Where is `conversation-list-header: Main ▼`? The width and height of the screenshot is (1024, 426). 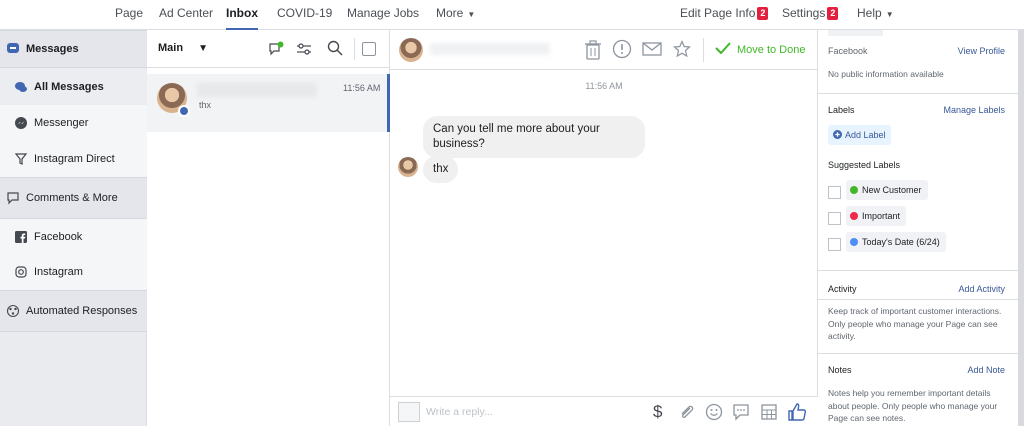
conversation-list-header: Main ▼ is located at coordinates (268, 49).